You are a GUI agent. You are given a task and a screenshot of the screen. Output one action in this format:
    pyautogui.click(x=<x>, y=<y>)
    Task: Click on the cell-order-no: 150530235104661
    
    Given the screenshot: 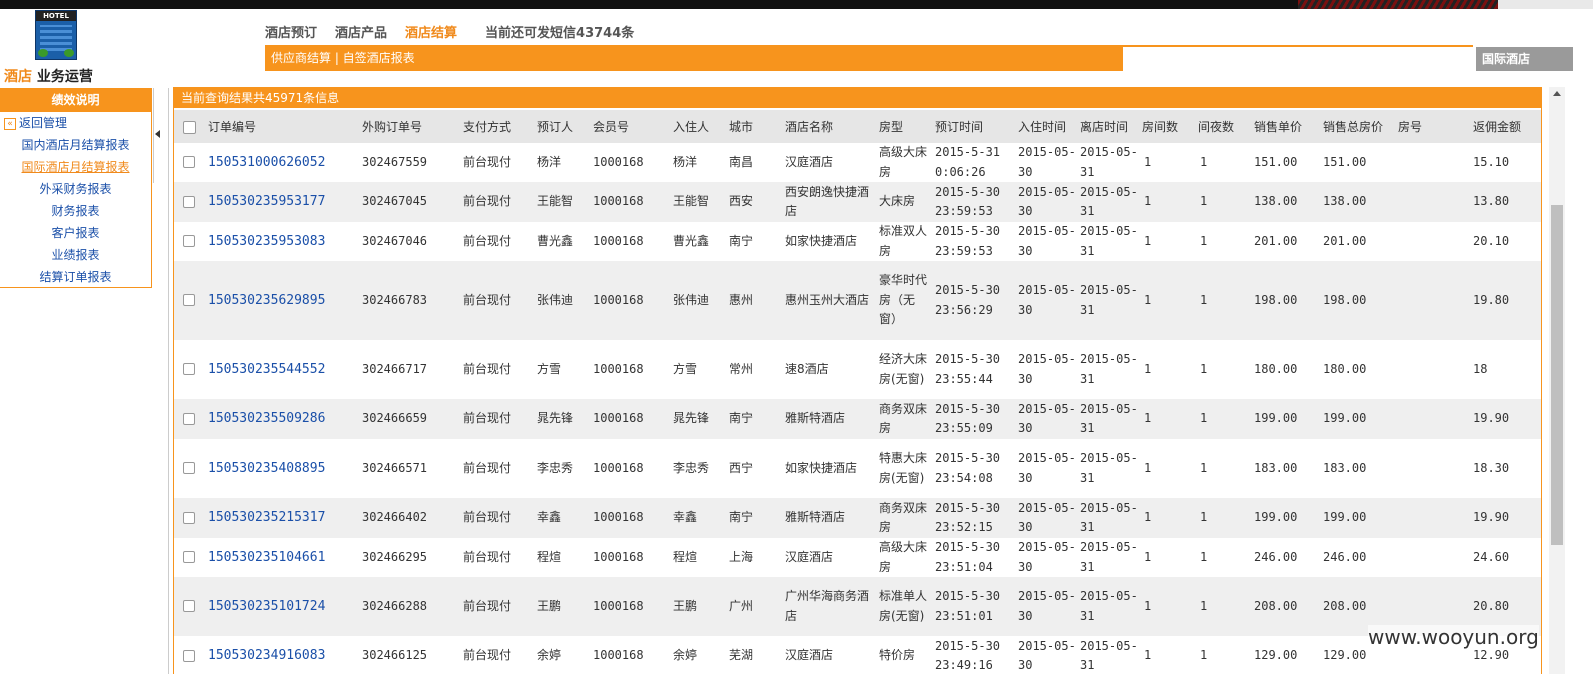 What is the action you would take?
    pyautogui.click(x=281, y=557)
    